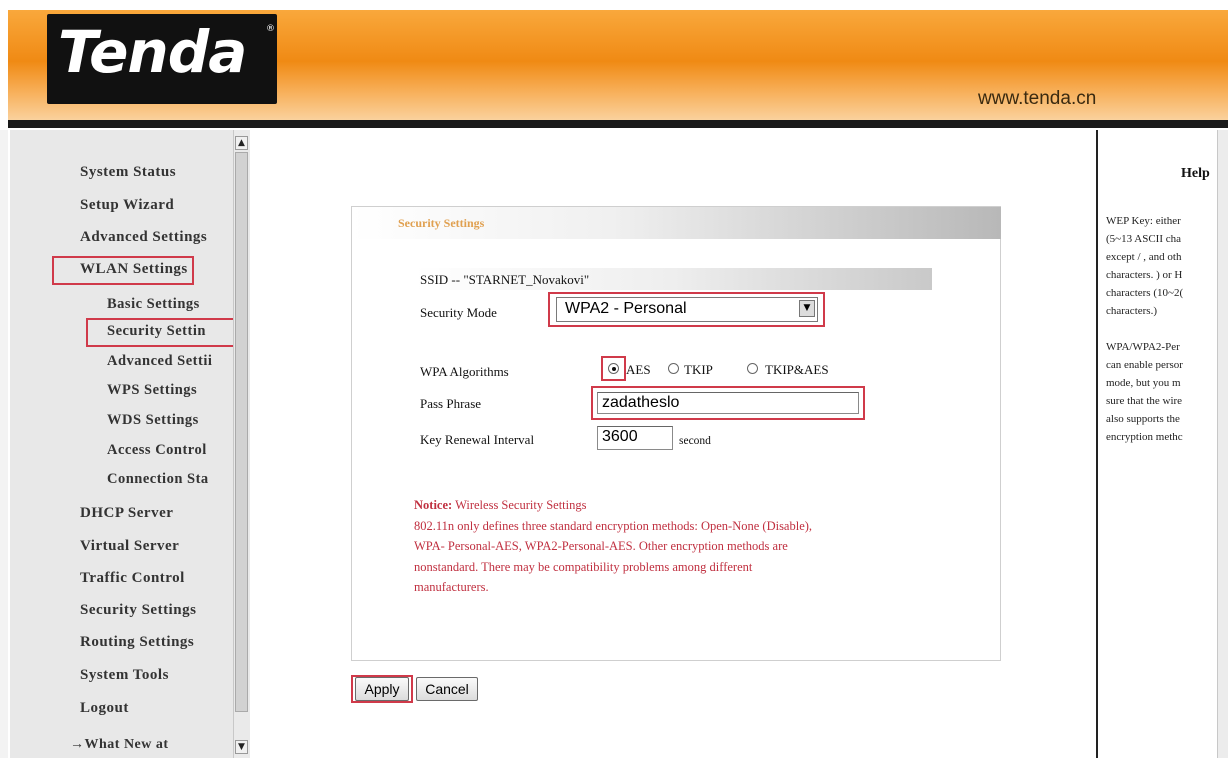  Describe the element at coordinates (698, 369) in the screenshot. I see `tkip-label: TKIP` at that location.